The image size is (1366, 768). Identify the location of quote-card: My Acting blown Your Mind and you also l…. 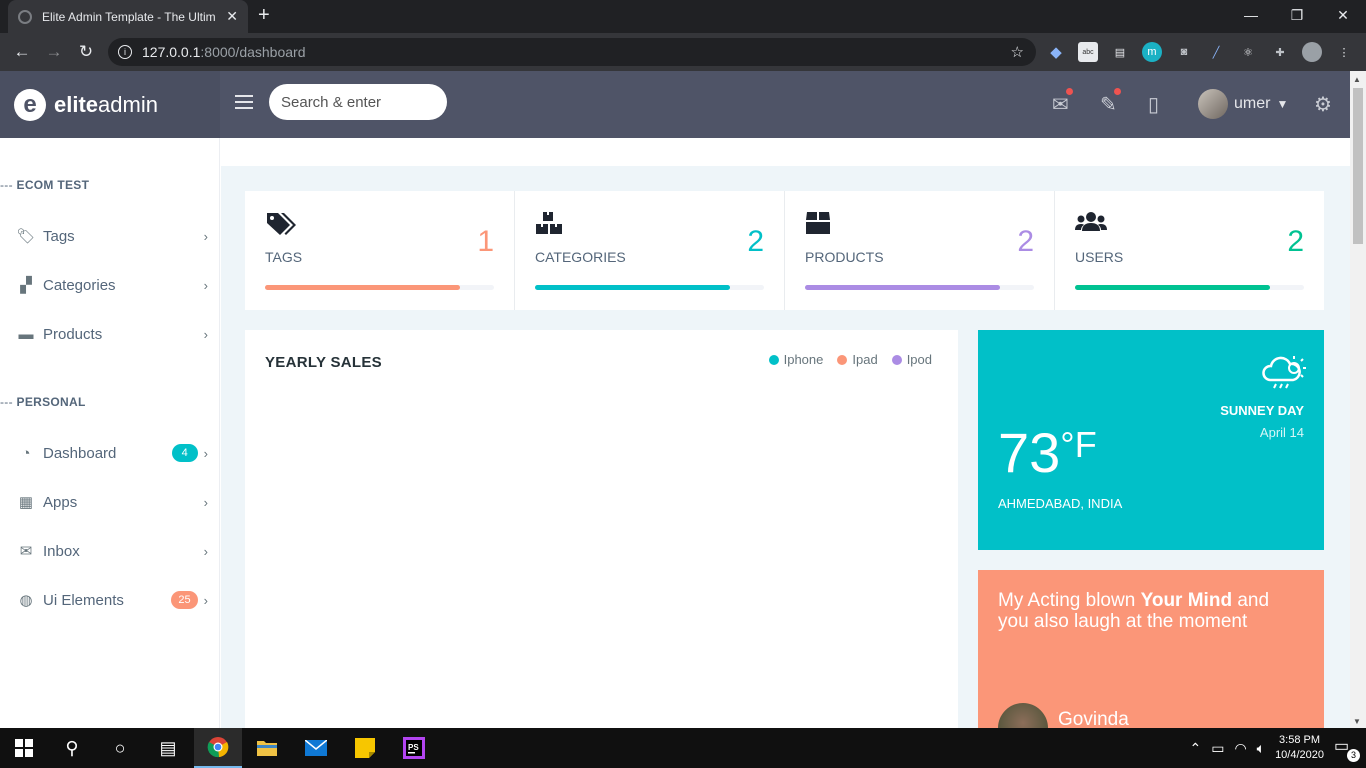
(1151, 649).